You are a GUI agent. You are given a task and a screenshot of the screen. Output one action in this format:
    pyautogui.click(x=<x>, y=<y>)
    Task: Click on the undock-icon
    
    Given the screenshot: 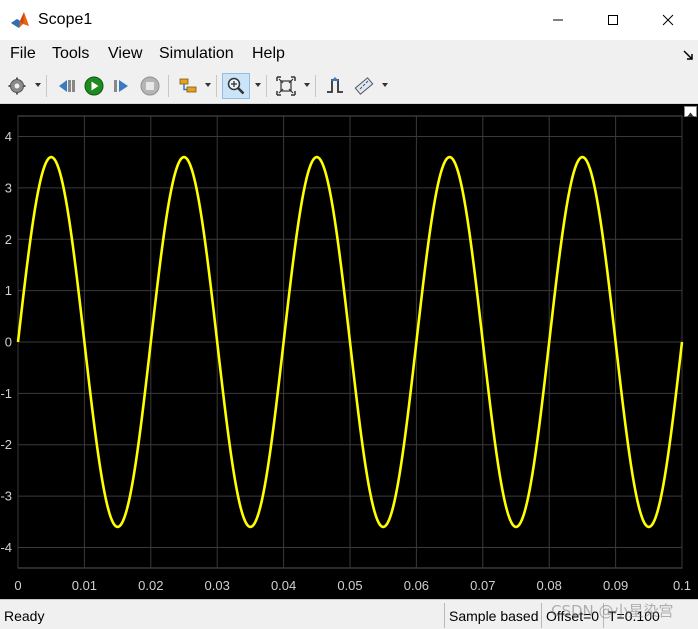 What is the action you would take?
    pyautogui.click(x=688, y=55)
    